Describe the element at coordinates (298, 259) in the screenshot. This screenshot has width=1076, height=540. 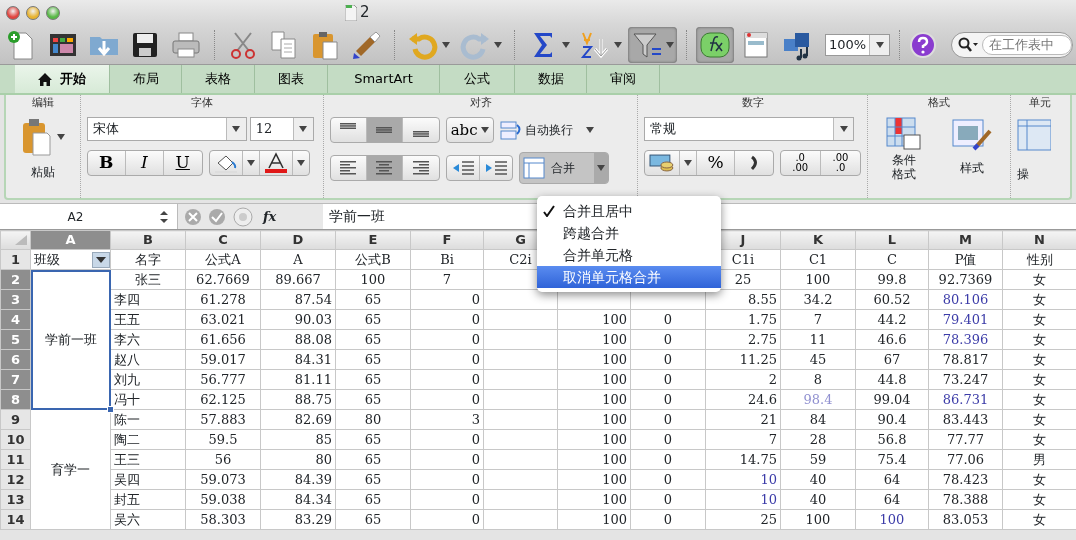
I see `table-cell: A` at that location.